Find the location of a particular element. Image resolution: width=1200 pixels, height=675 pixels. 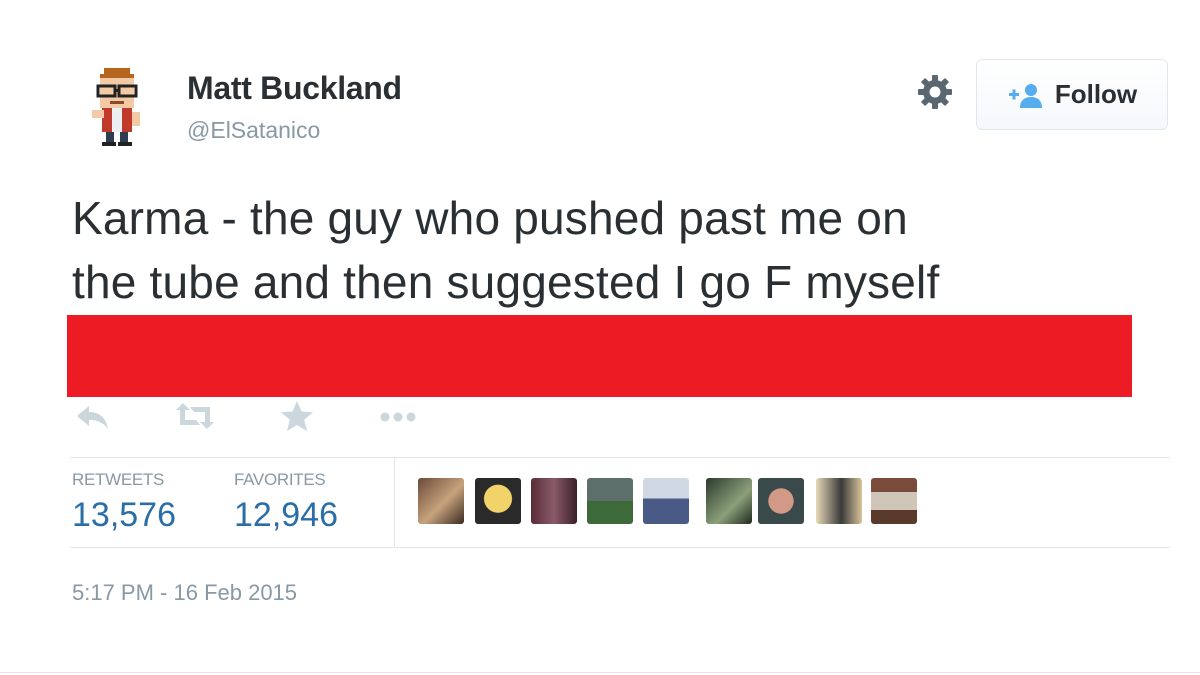

author-handle: @ElSatanico is located at coordinates (253, 130).